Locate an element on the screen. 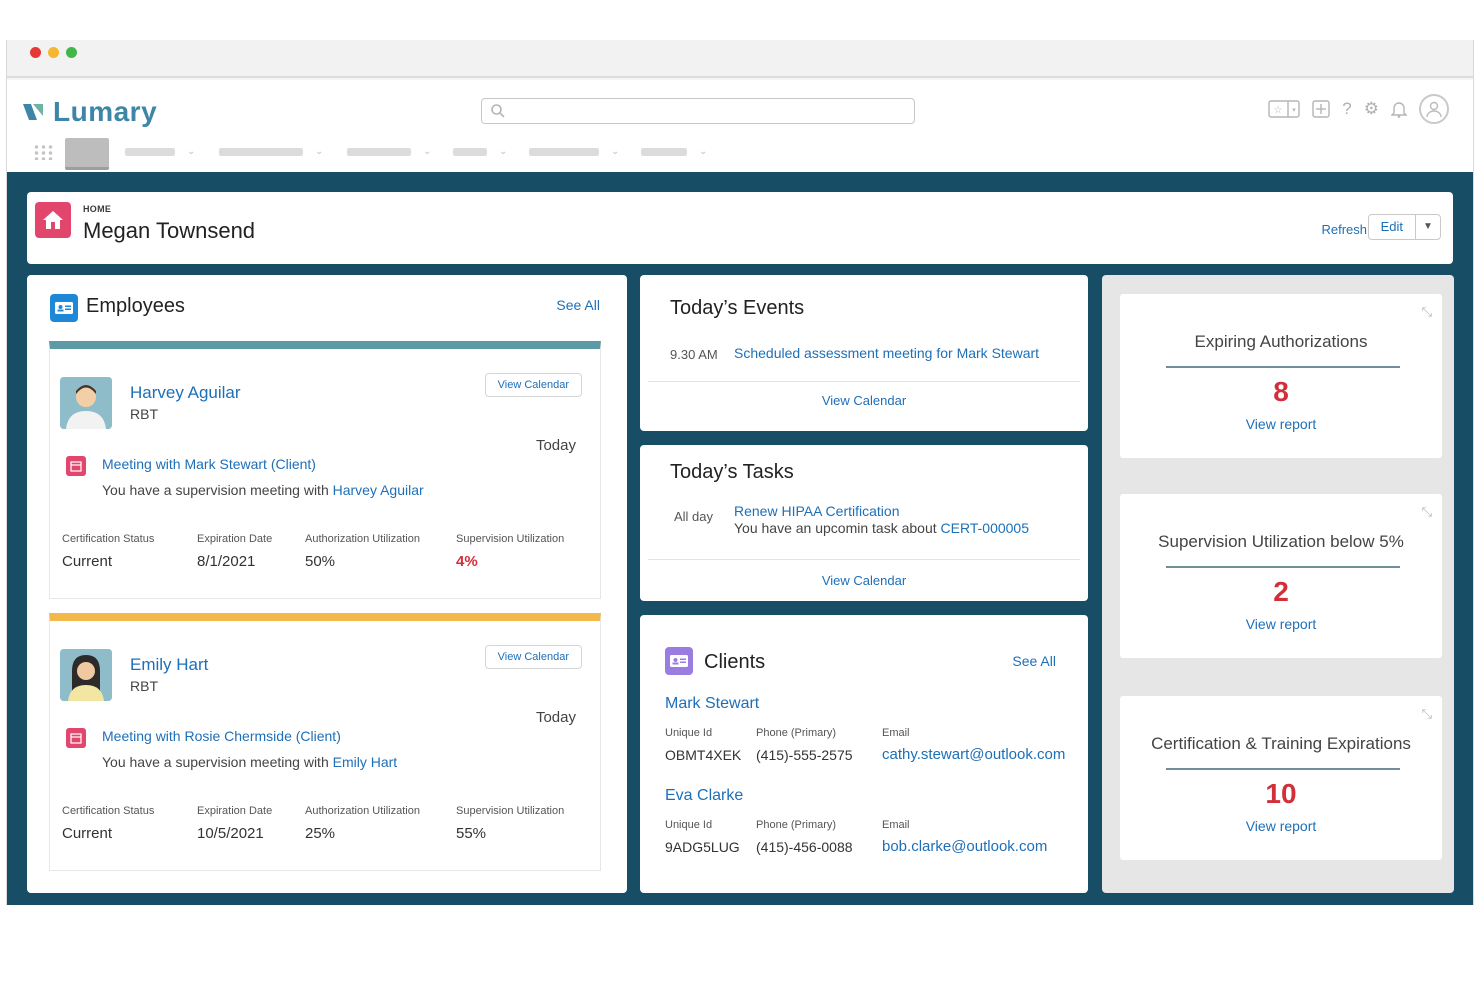  employee-role: RBT is located at coordinates (144, 414).